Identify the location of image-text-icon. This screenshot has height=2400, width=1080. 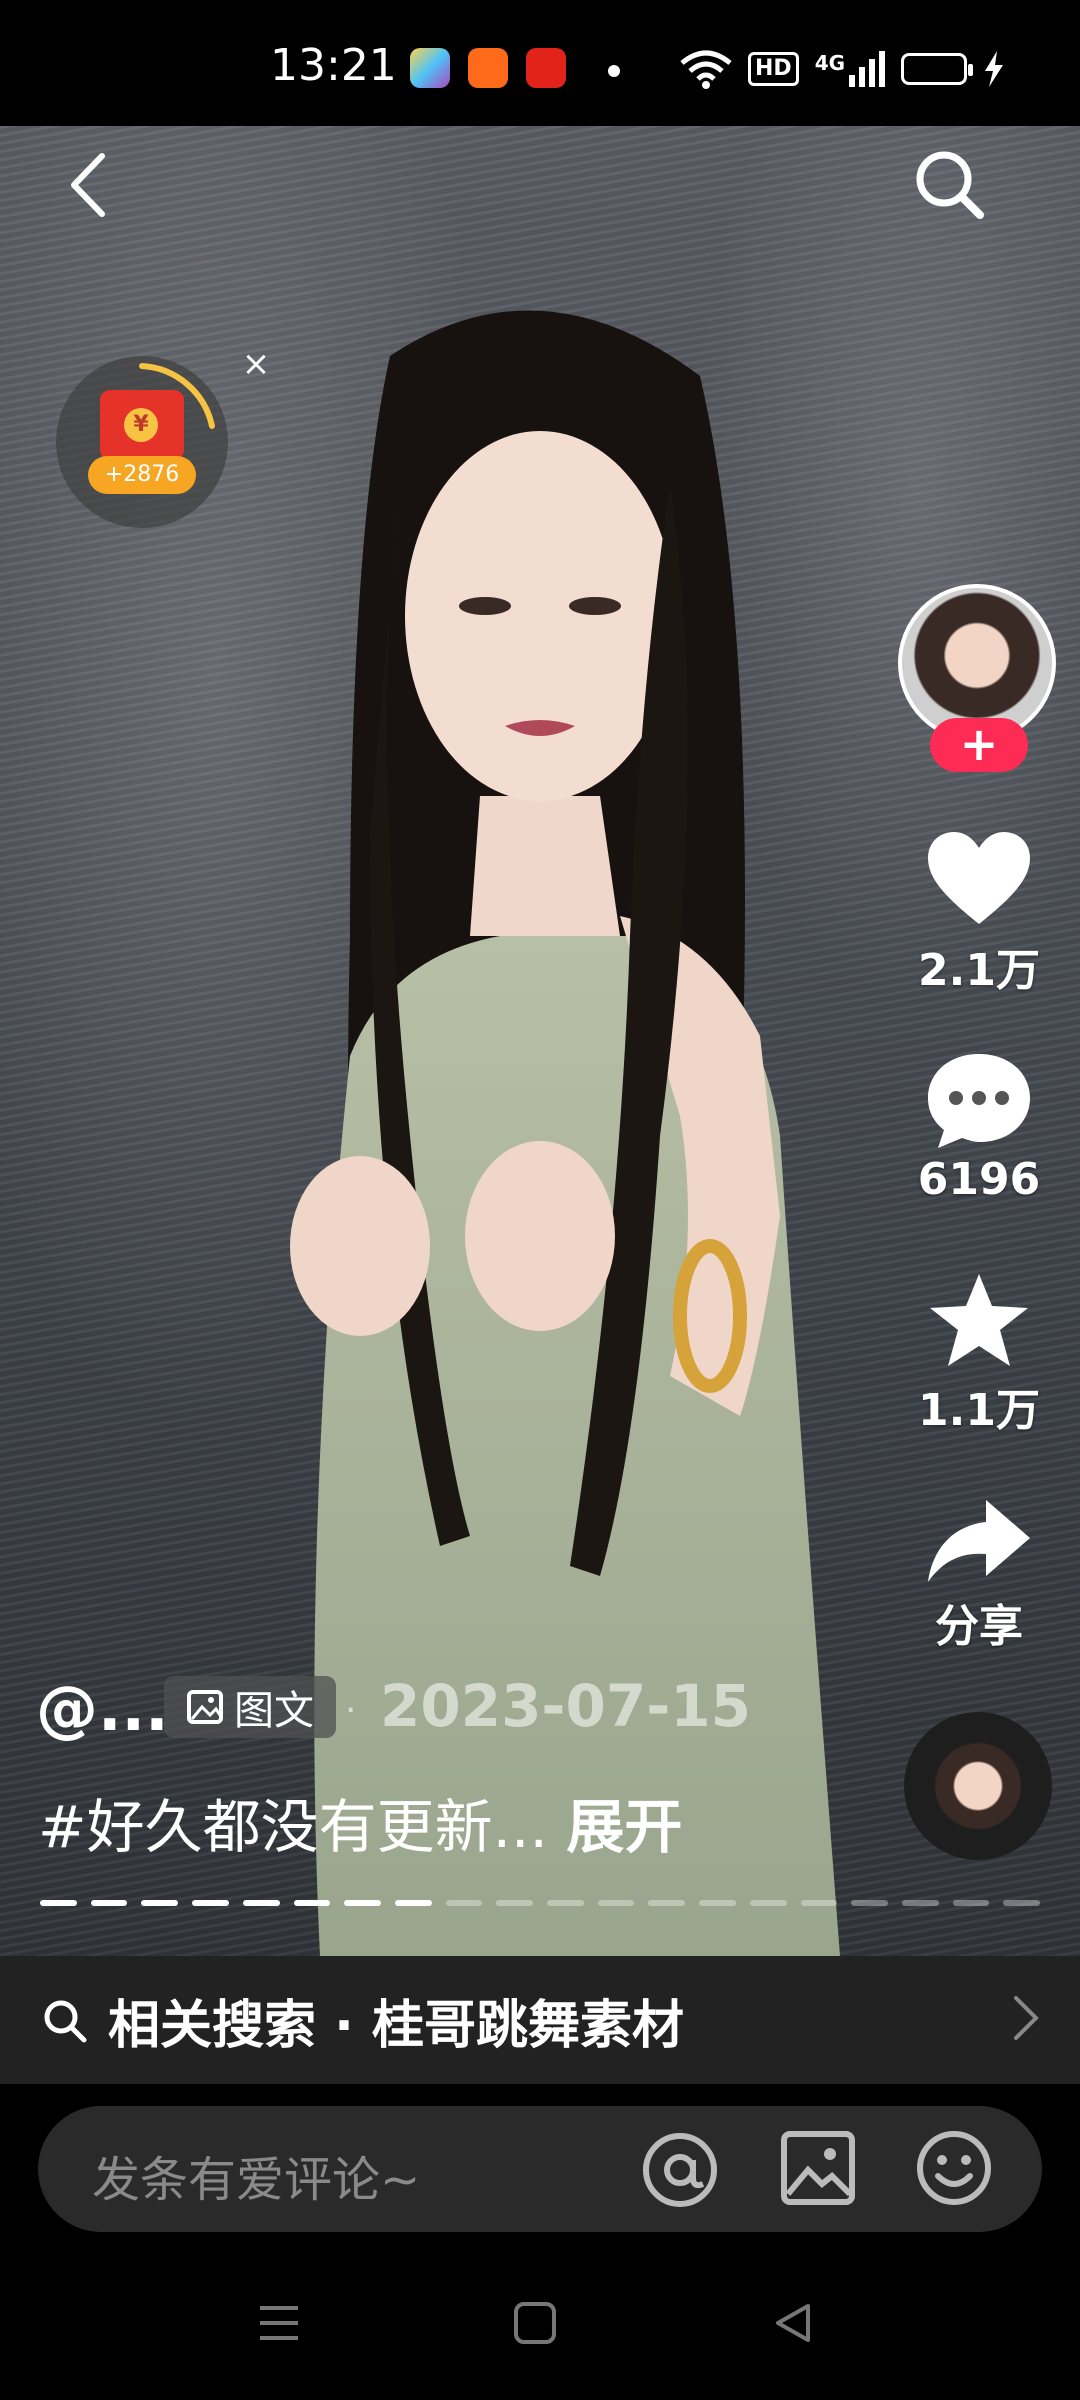
(205, 1707).